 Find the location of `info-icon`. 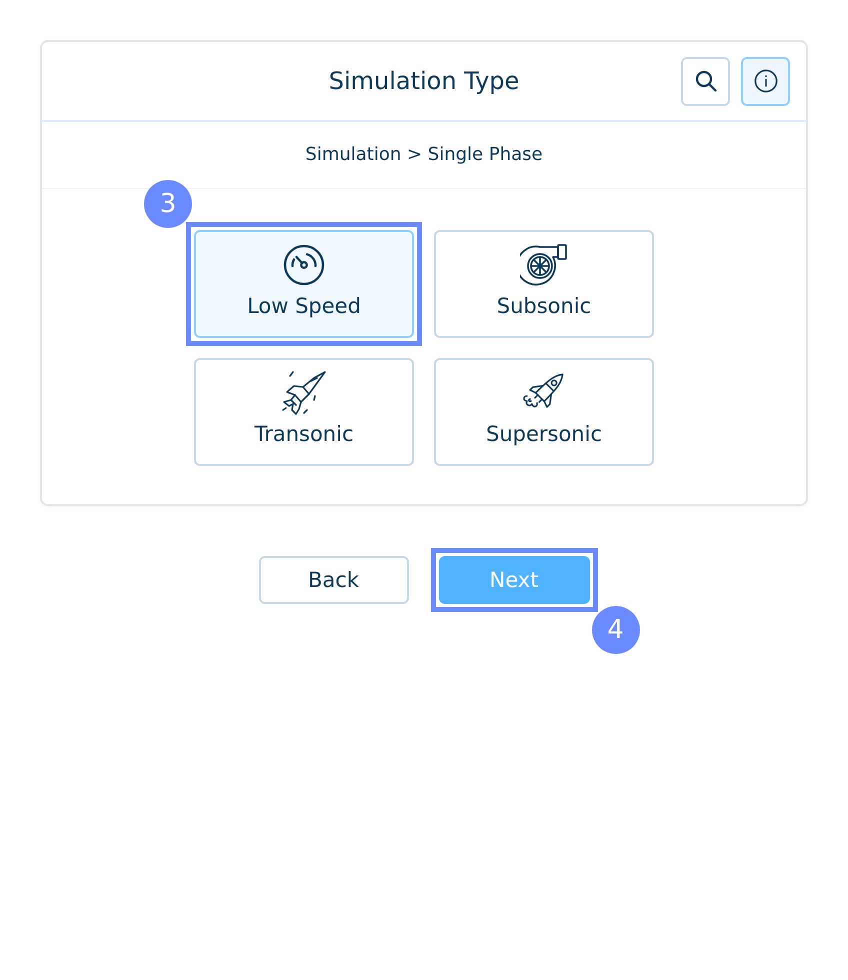

info-icon is located at coordinates (766, 81).